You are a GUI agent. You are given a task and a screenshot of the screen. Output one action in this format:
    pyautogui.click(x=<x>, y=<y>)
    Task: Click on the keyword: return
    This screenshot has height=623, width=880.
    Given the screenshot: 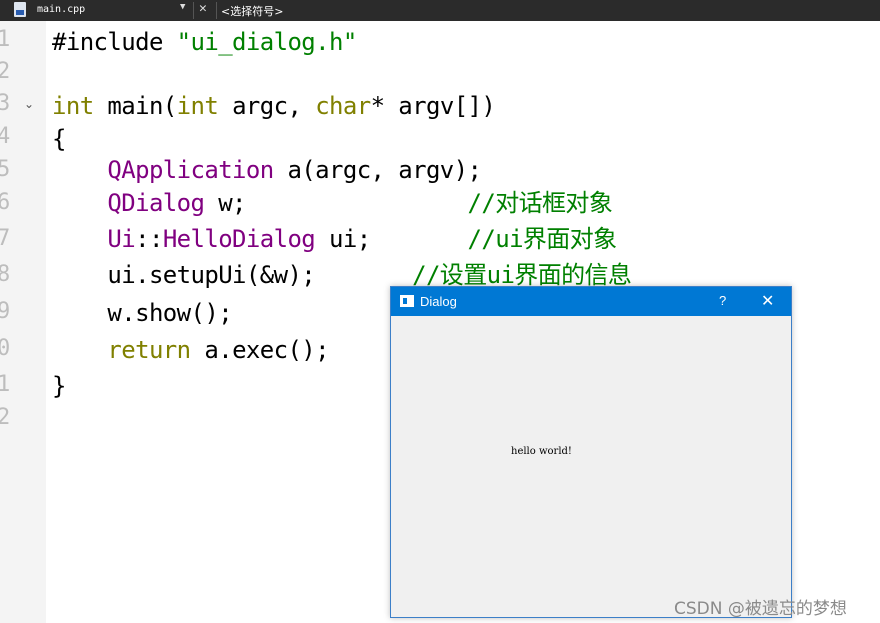 What is the action you would take?
    pyautogui.click(x=149, y=350)
    